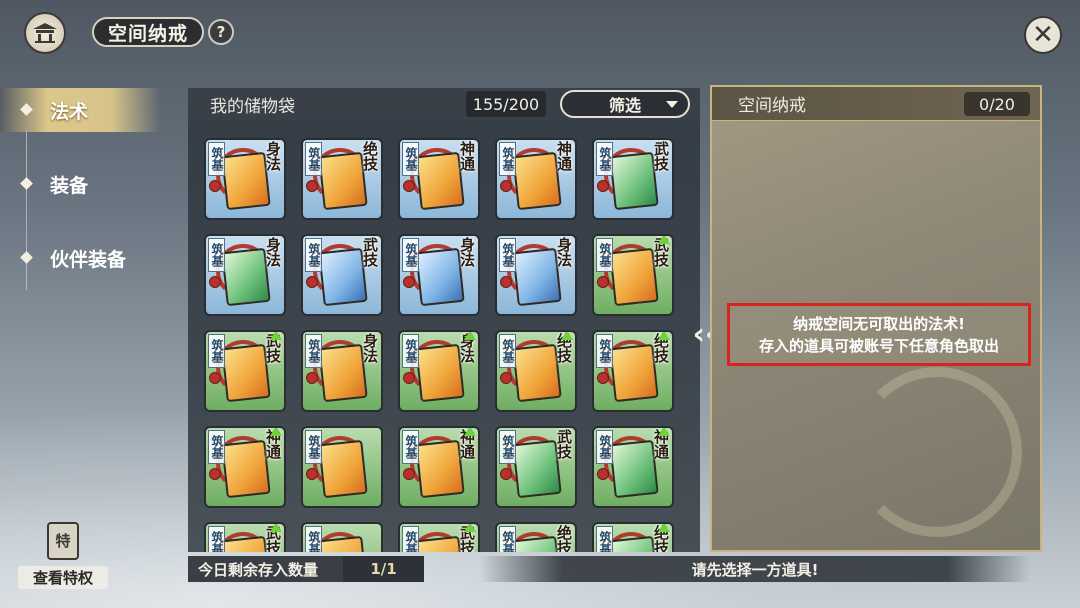 The width and height of the screenshot is (1080, 608). I want to click on pavilion-icon, so click(45, 33).